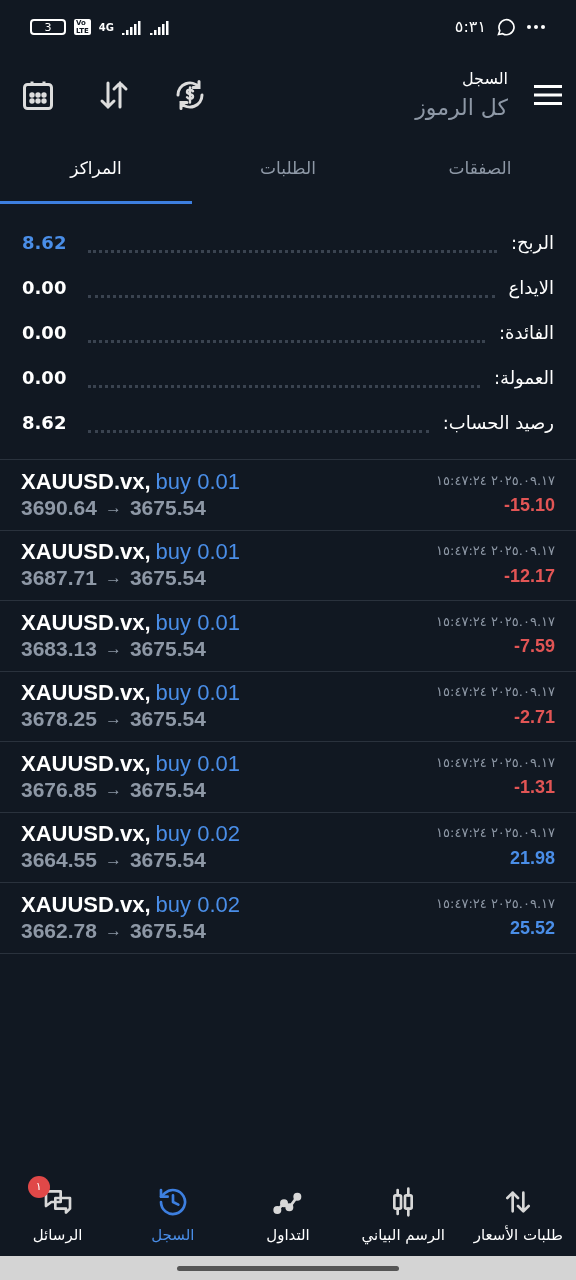 This screenshot has height=1280, width=576. Describe the element at coordinates (529, 576) in the screenshot. I see `profit-value: -12.17` at that location.